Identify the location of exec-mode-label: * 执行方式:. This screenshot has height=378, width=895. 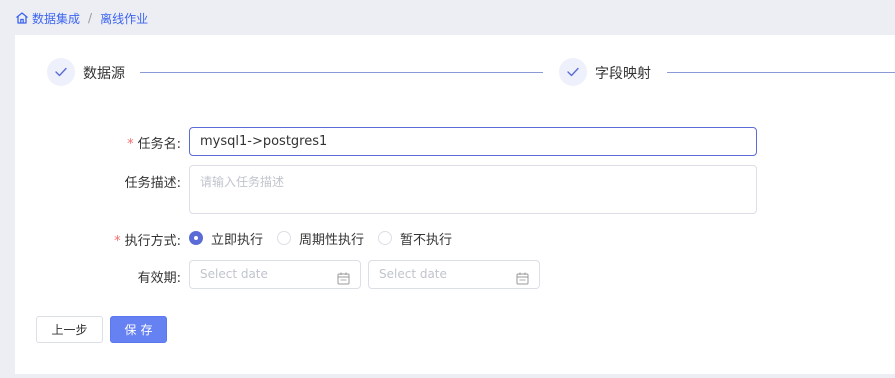
(121, 239).